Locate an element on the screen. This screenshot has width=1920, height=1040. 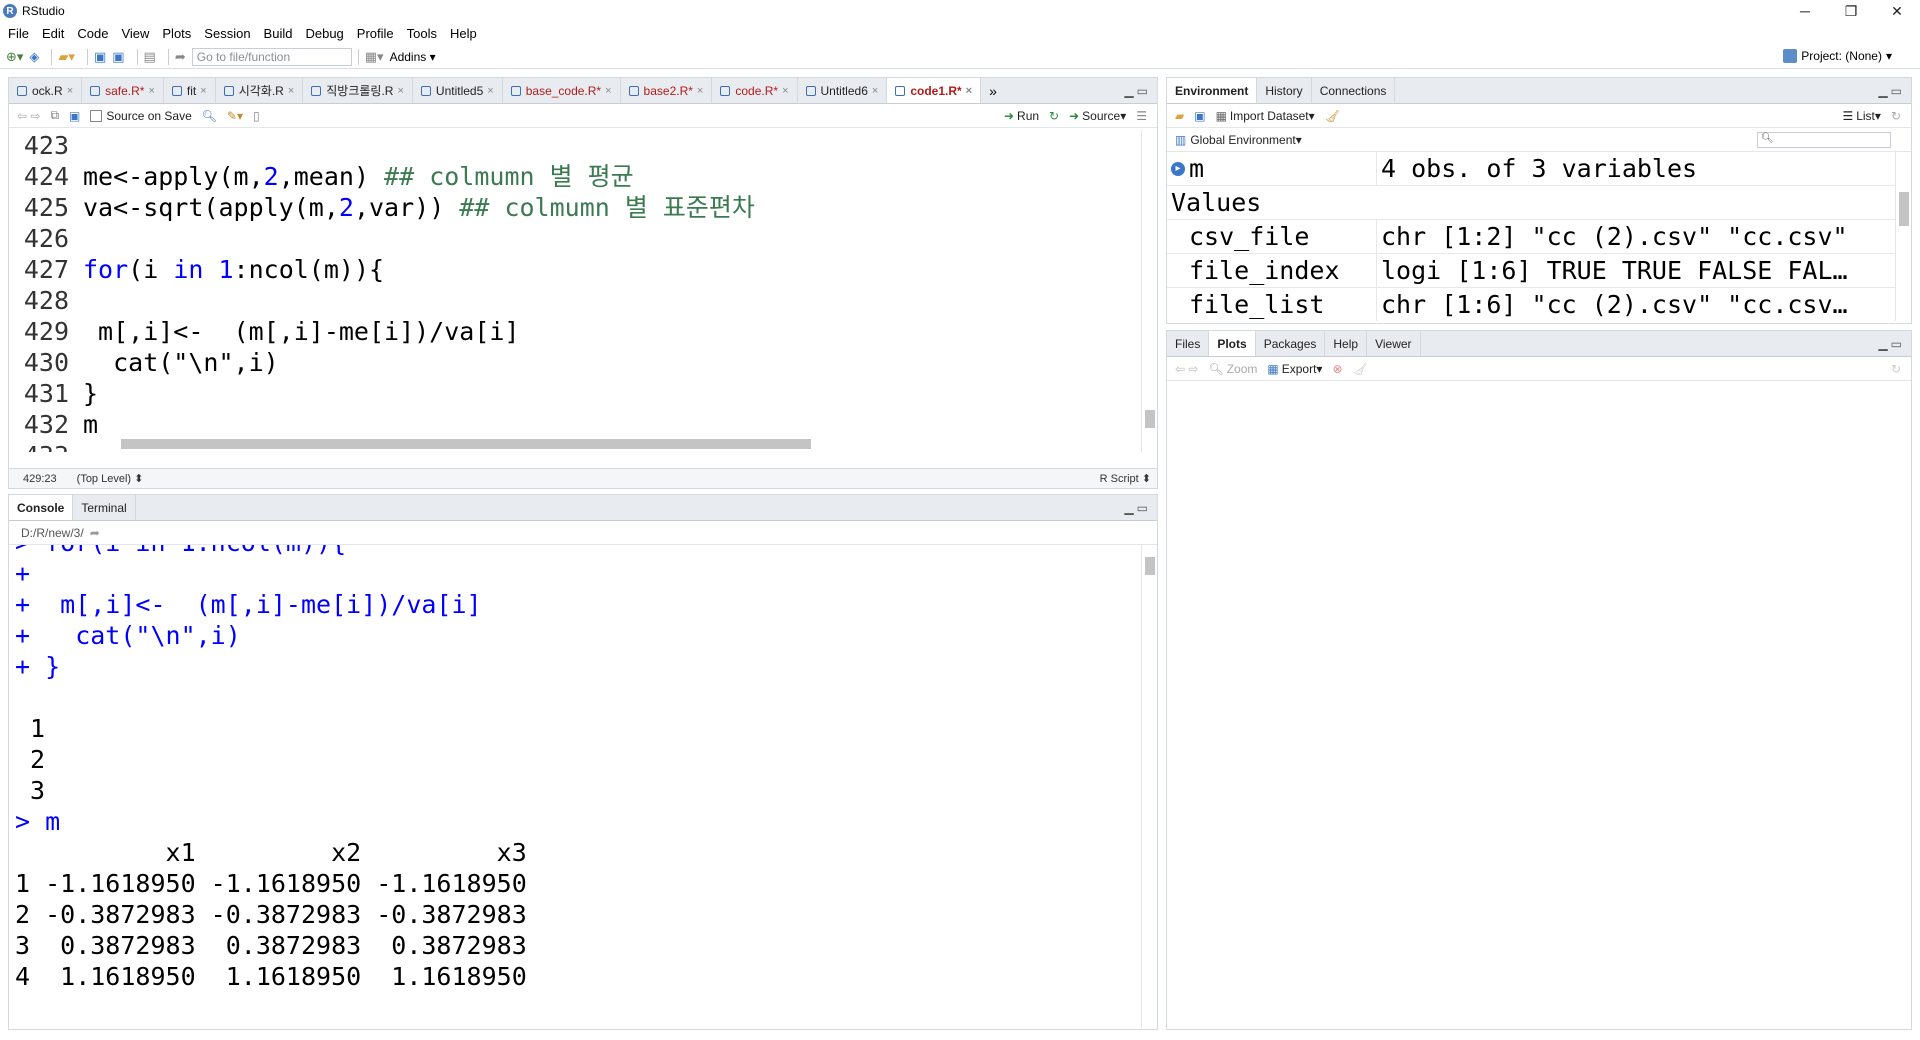
code-line: 423 is located at coordinates (575, 145).